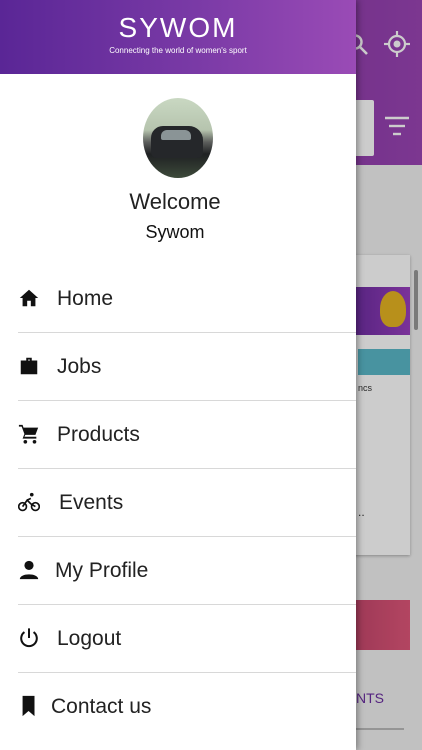 Image resolution: width=422 pixels, height=750 pixels. Describe the element at coordinates (98, 434) in the screenshot. I see `menu-item-label: Products` at that location.